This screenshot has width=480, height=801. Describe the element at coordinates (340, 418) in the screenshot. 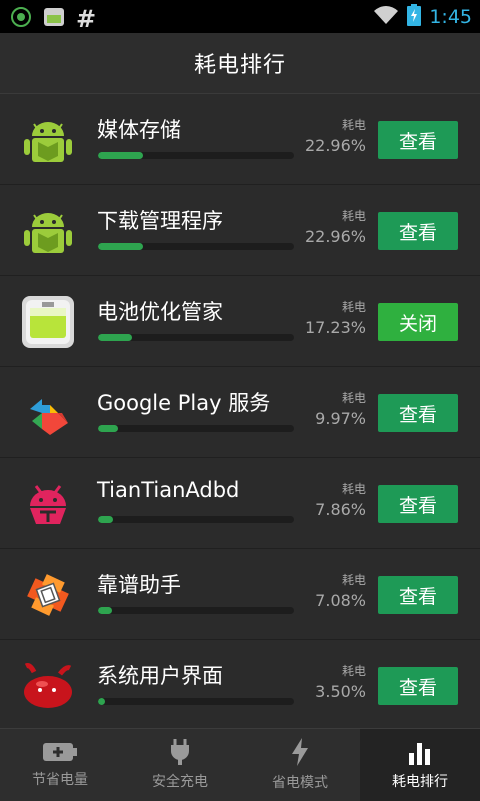

I see `usage-percent: 9.97%` at that location.